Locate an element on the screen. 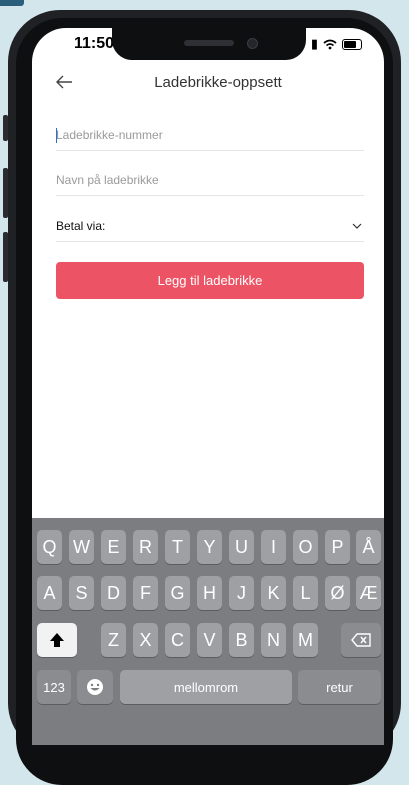 This screenshot has height=785, width=409. backspace-key is located at coordinates (361, 640).